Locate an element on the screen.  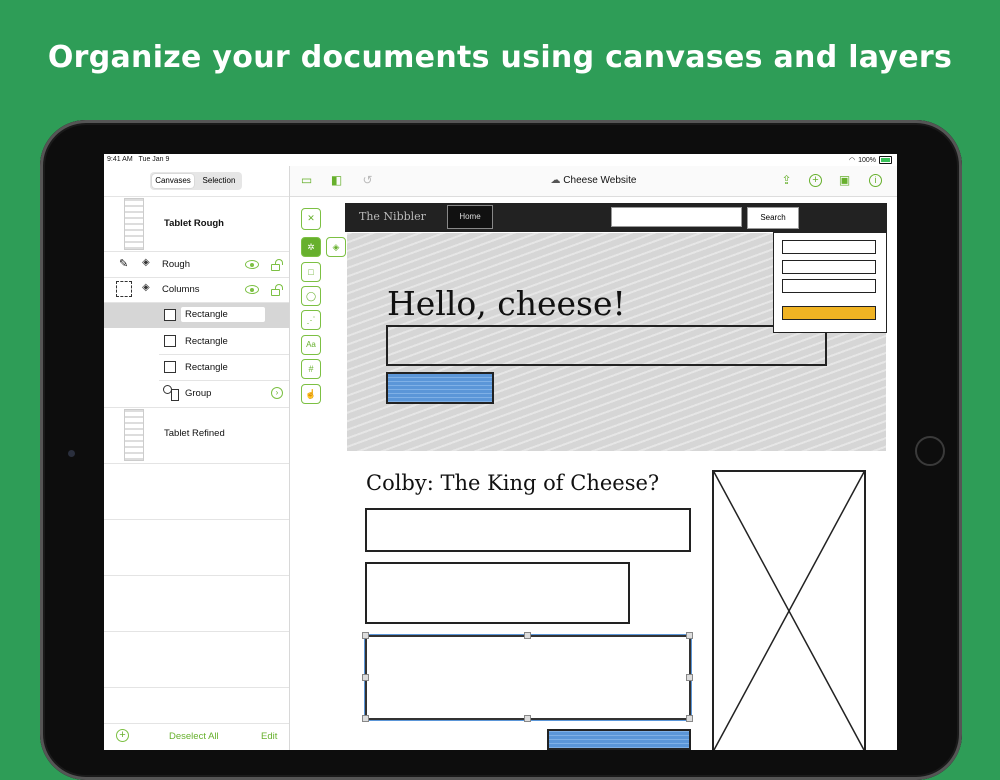
mock-site-name: The Nibbler is located at coordinates (392, 216).